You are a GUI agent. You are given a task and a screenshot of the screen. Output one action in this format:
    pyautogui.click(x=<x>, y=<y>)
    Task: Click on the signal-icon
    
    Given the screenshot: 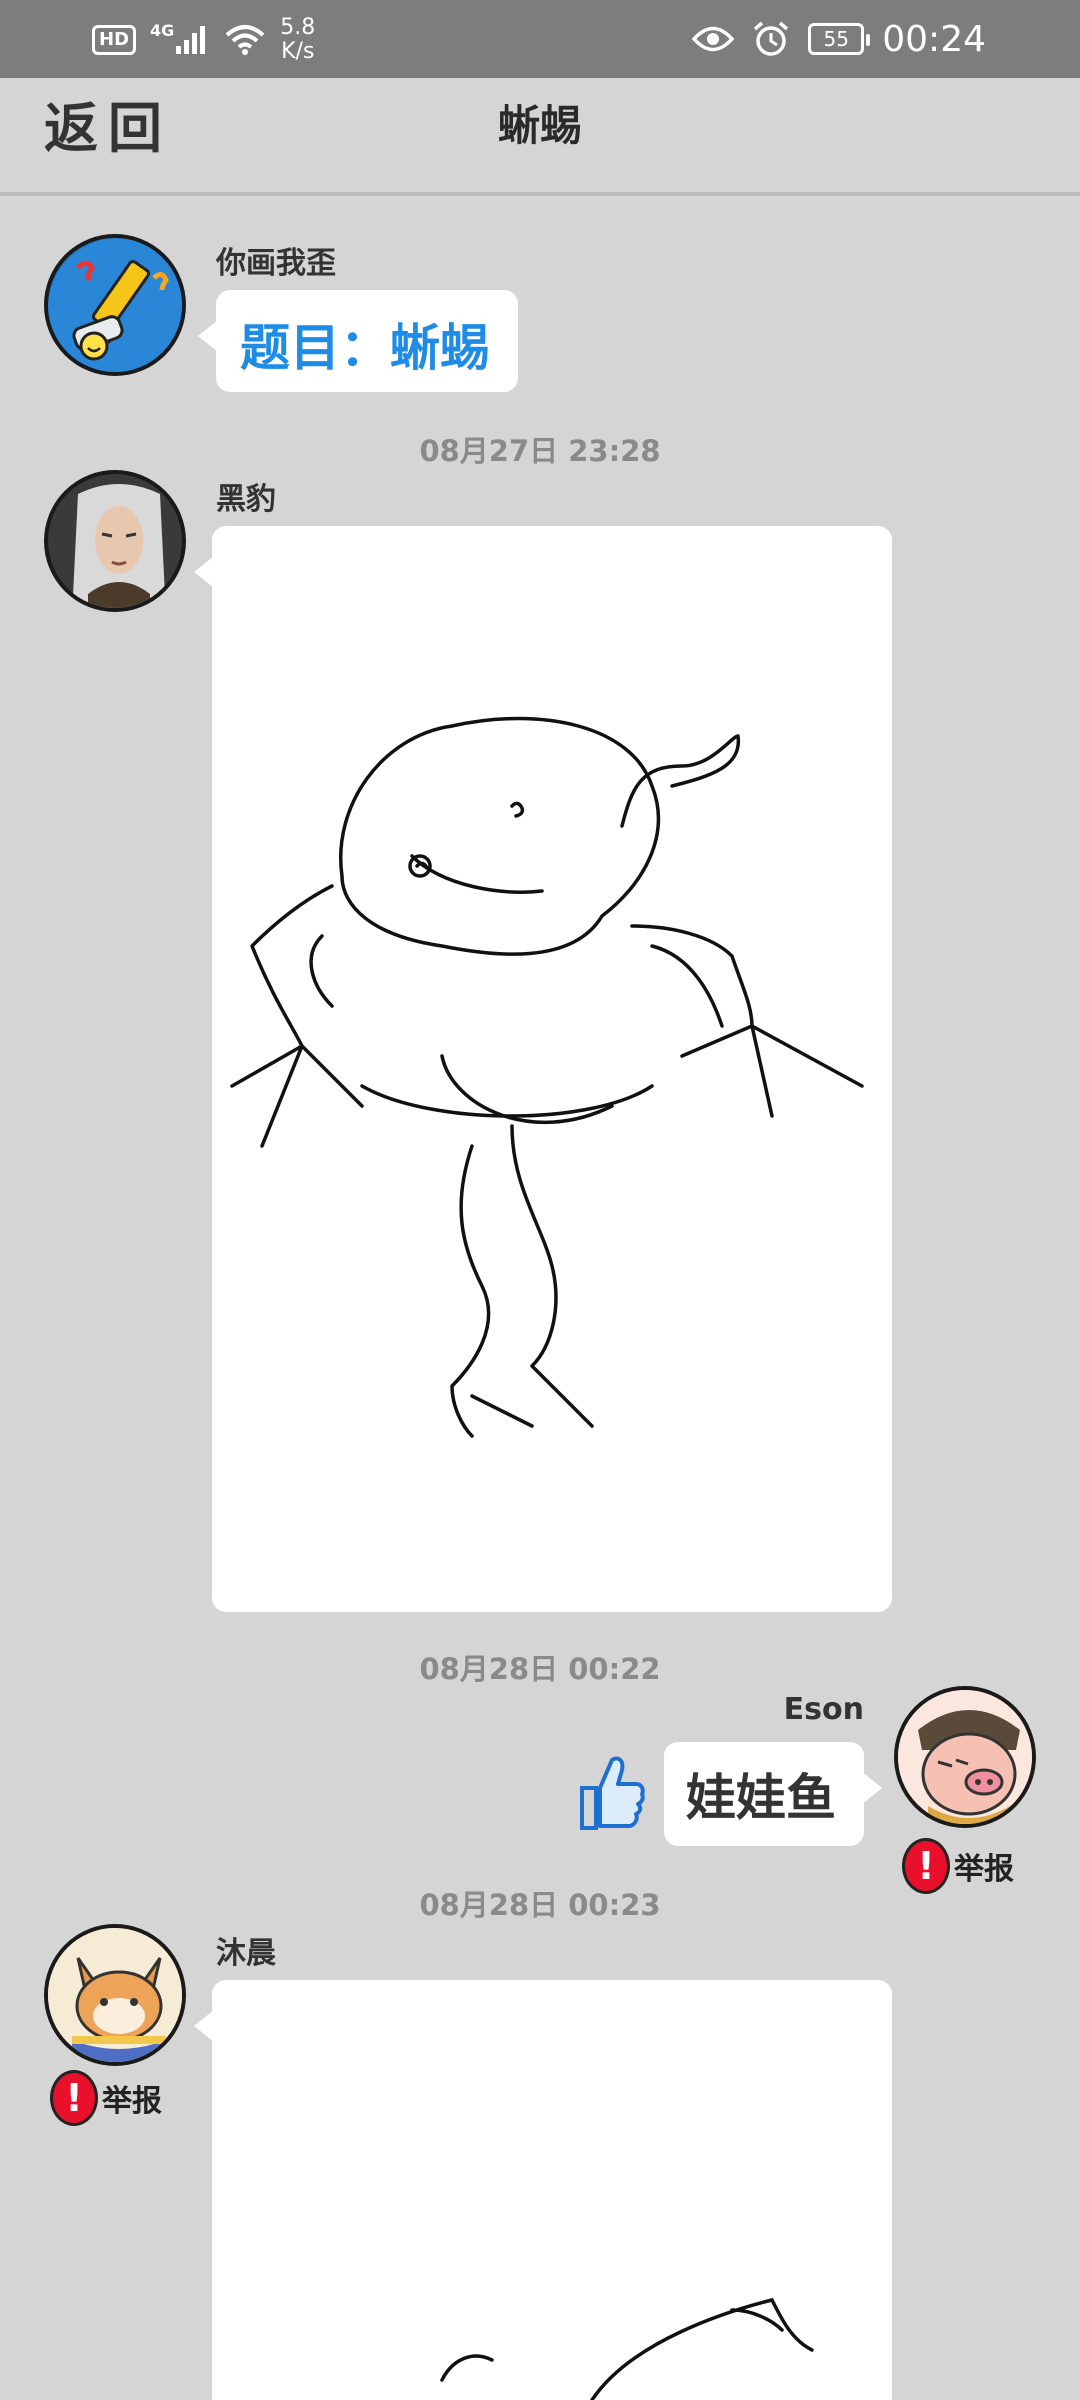 What is the action you would take?
    pyautogui.click(x=191, y=40)
    